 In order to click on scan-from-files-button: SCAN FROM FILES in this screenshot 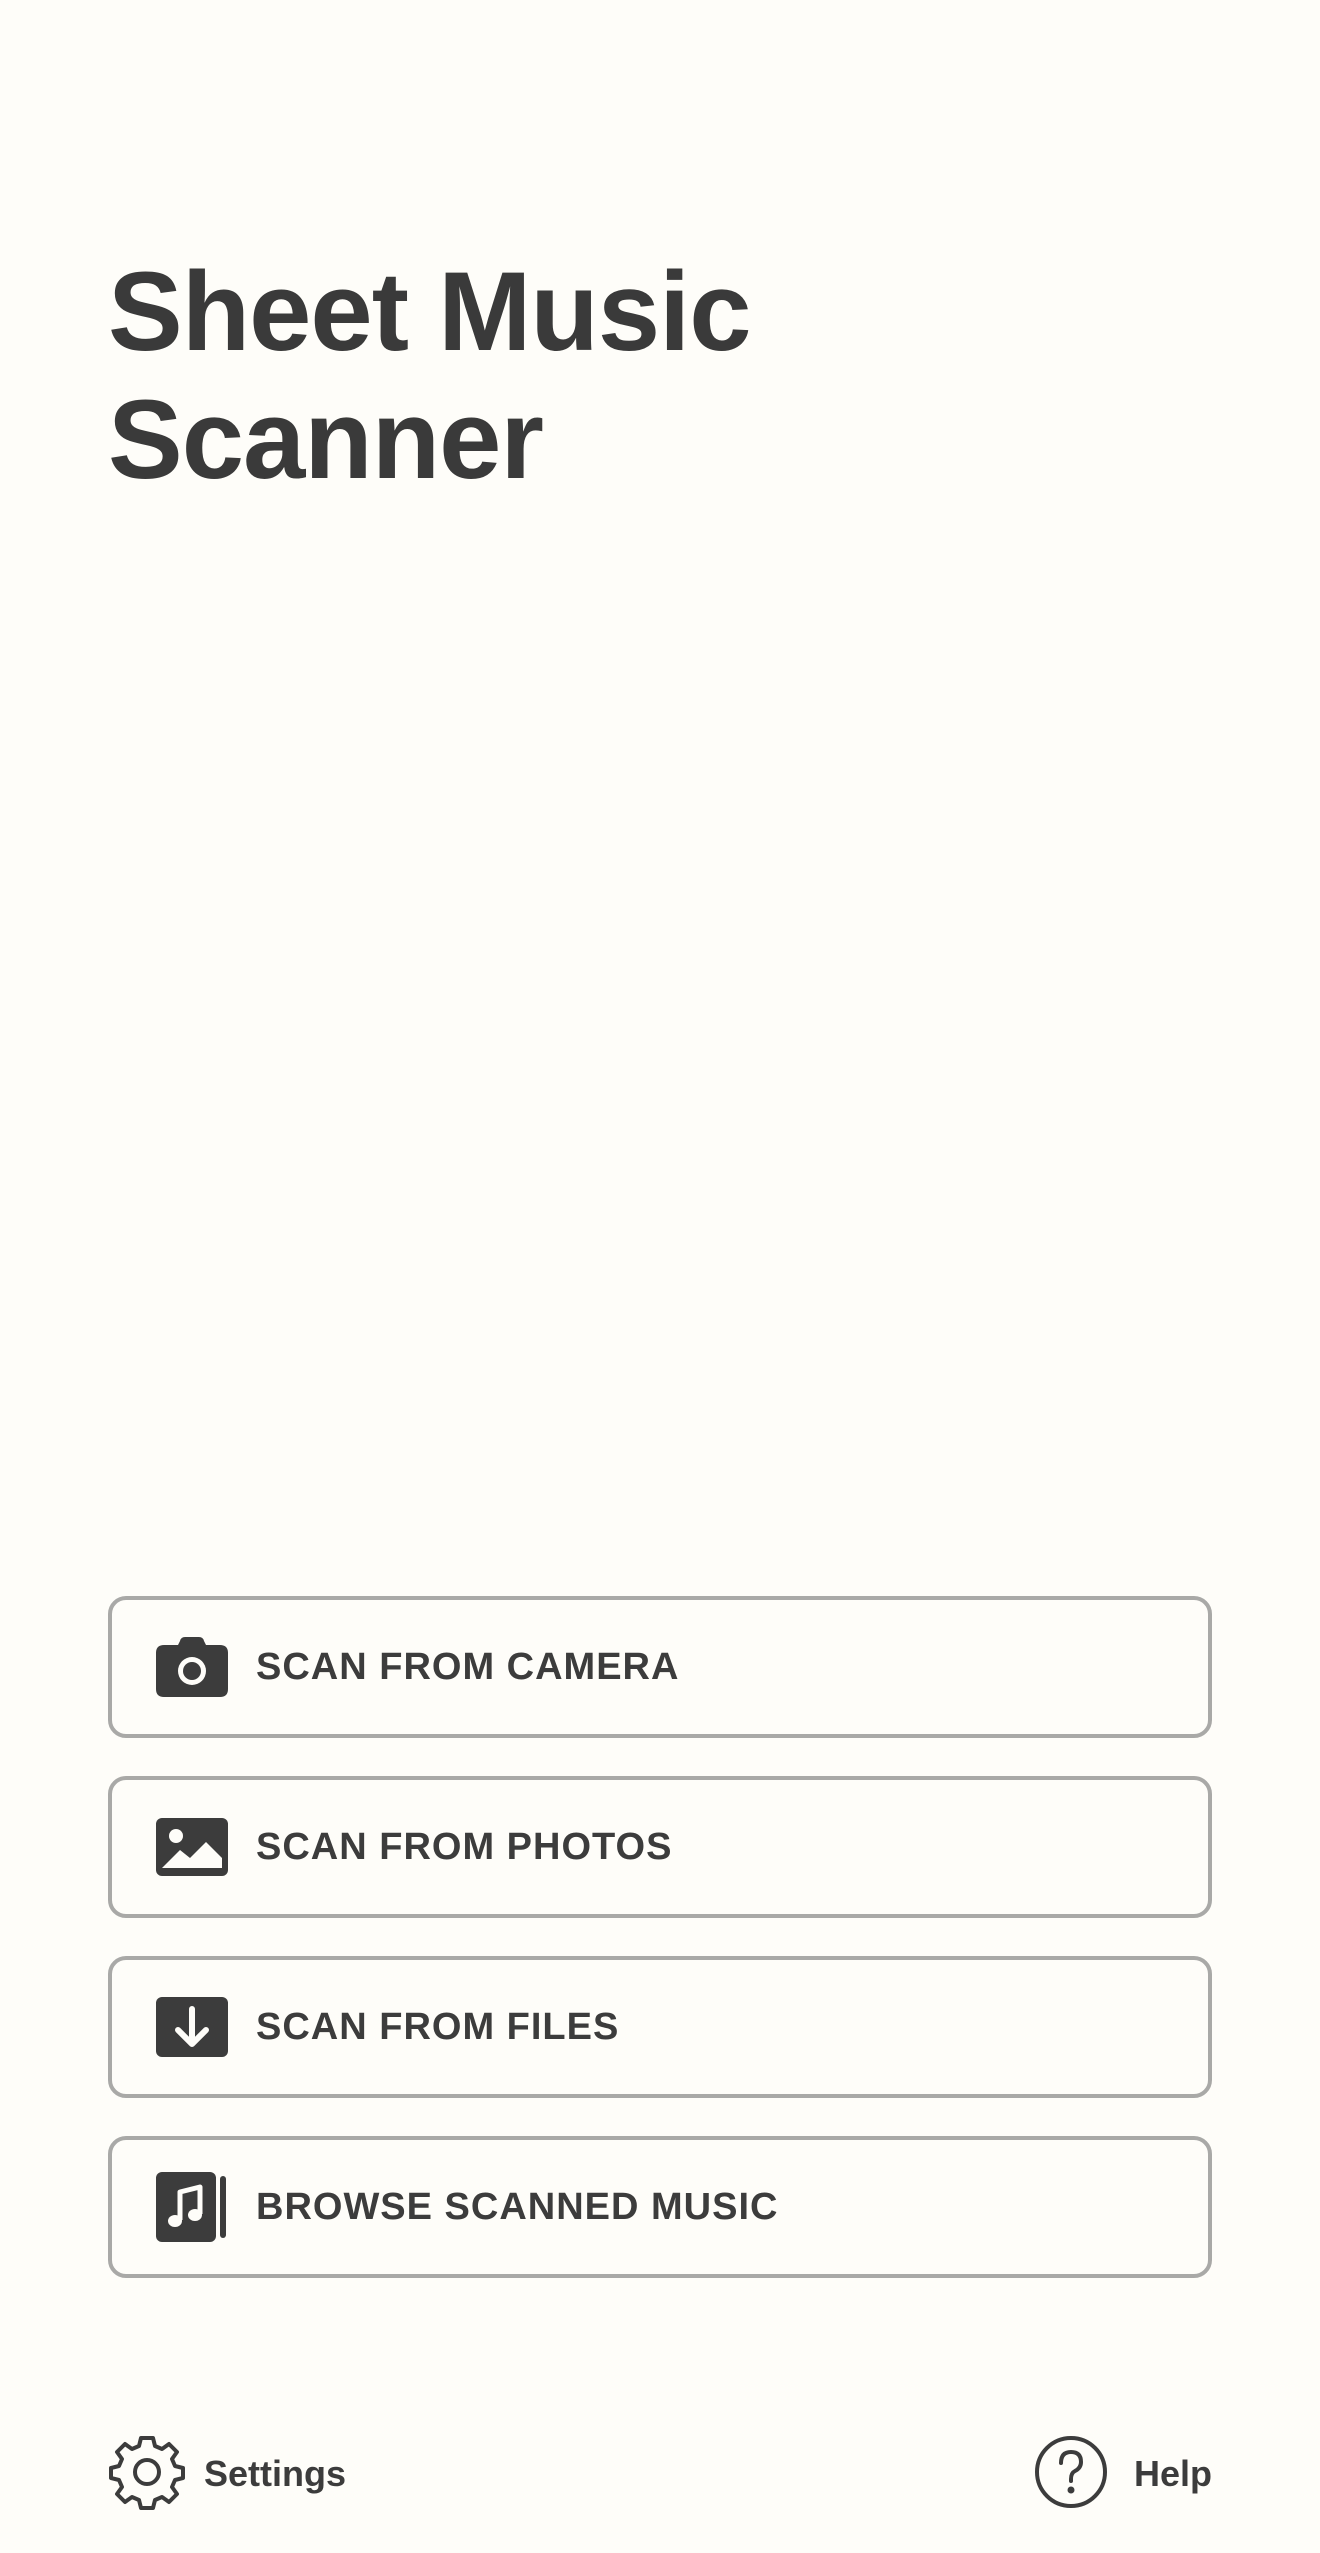, I will do `click(660, 2027)`.